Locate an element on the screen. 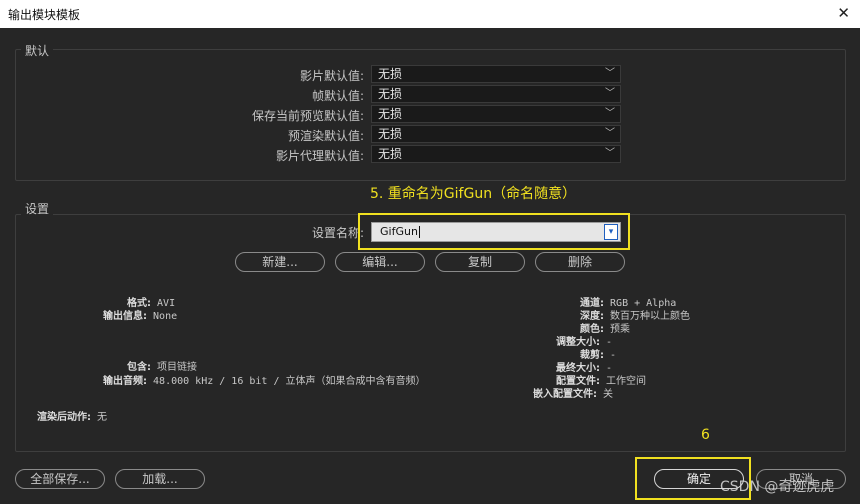  movie-default-label: 影片默认值: is located at coordinates (331, 76).